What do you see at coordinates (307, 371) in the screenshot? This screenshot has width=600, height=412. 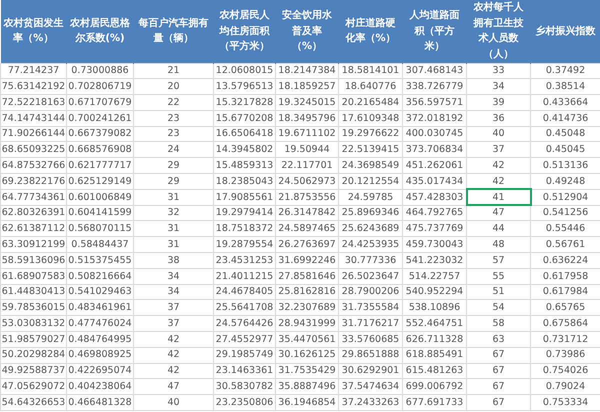 I see `table-cell: 31.7535429` at bounding box center [307, 371].